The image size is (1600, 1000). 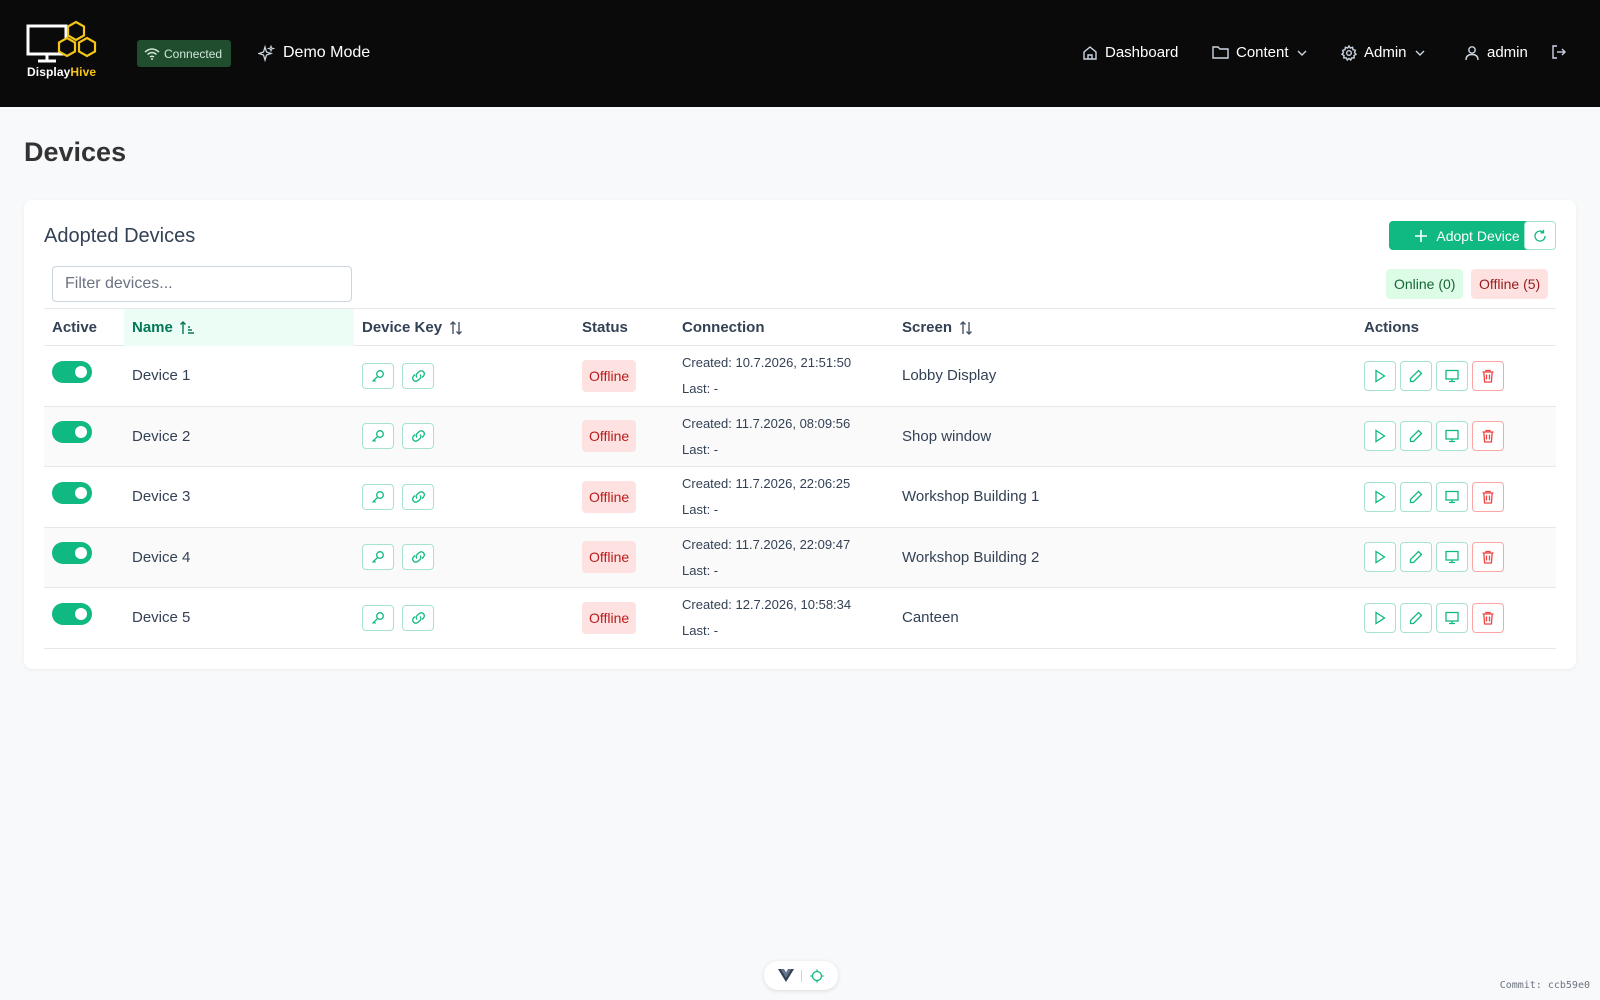 I want to click on online-count-badge: Online (0), so click(x=1425, y=284).